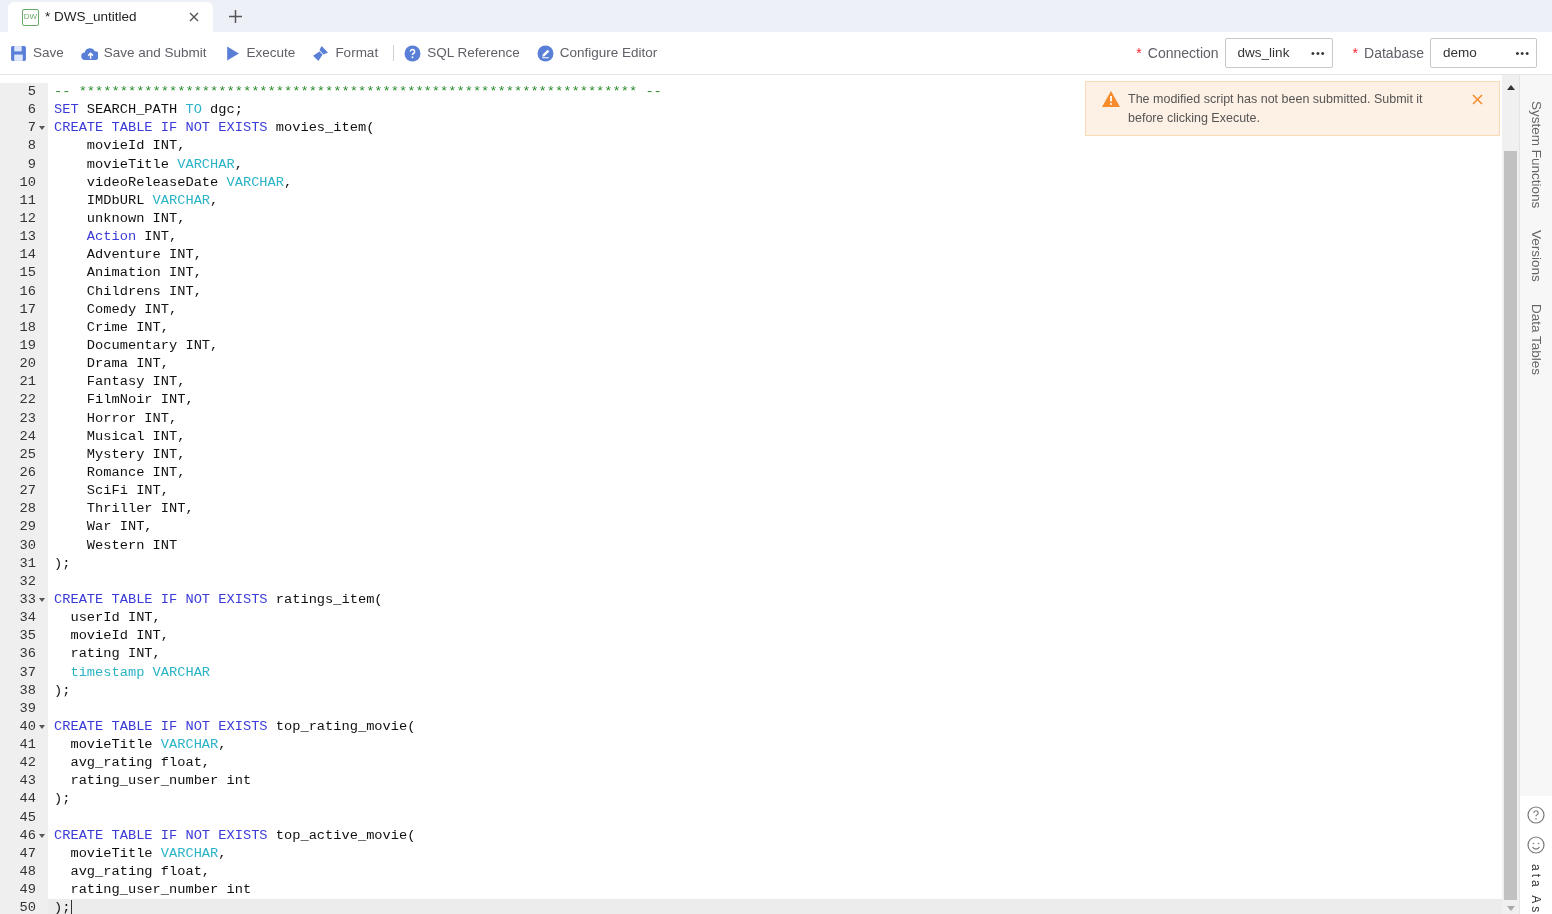 Image resolution: width=1552 pixels, height=914 pixels. I want to click on close-icon, so click(194, 17).